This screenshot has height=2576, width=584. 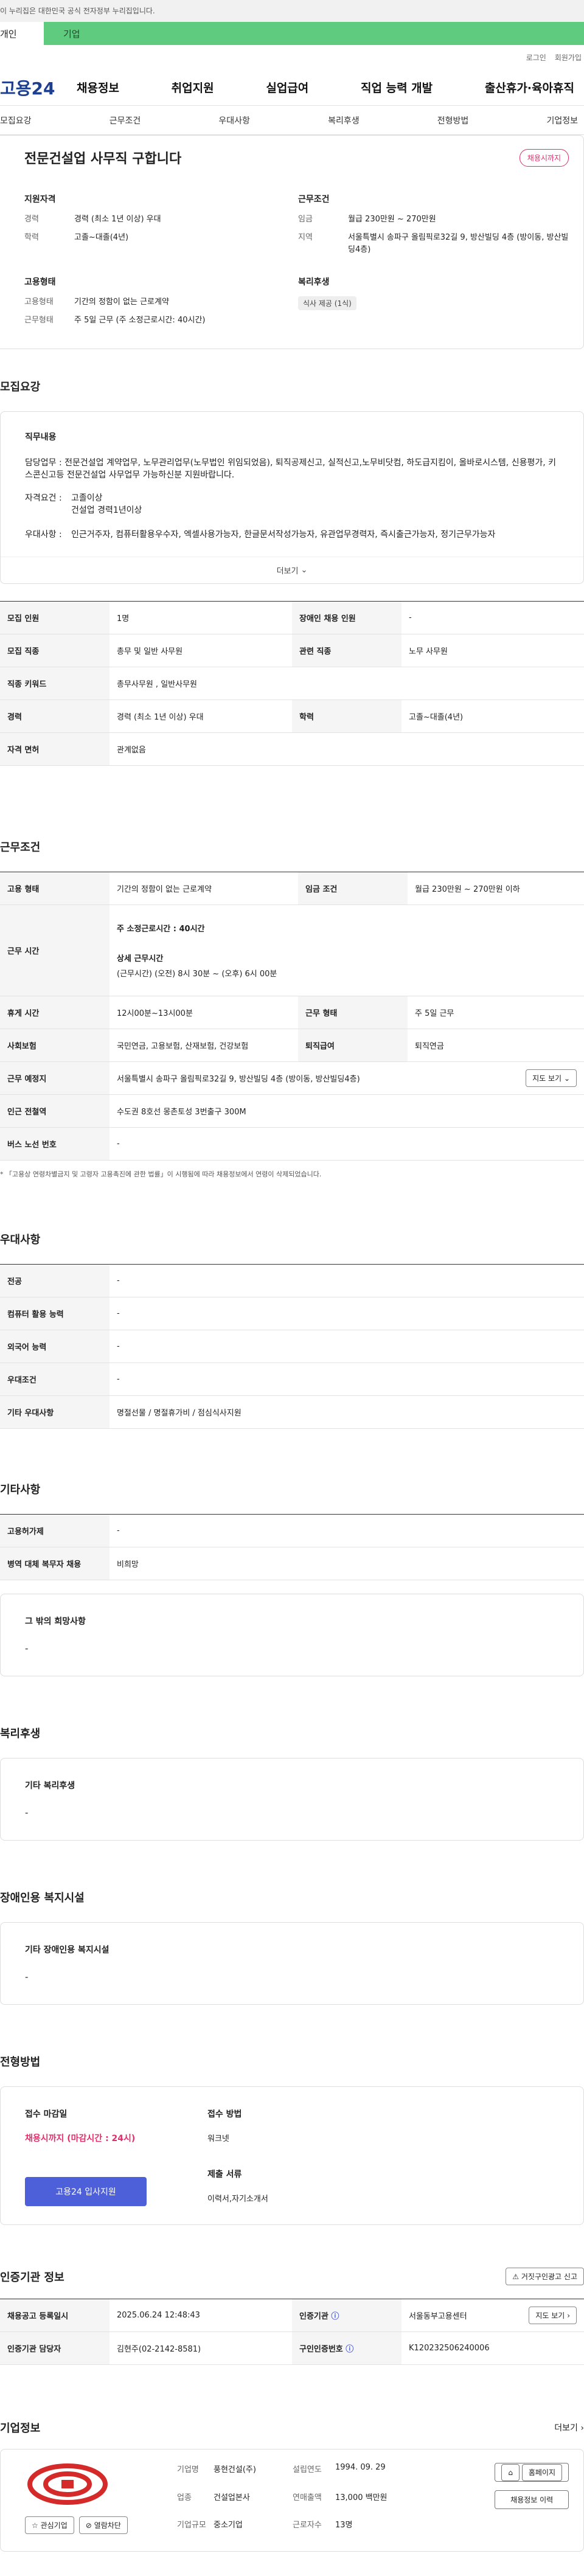 I want to click on row-label: 경력, so click(x=54, y=716).